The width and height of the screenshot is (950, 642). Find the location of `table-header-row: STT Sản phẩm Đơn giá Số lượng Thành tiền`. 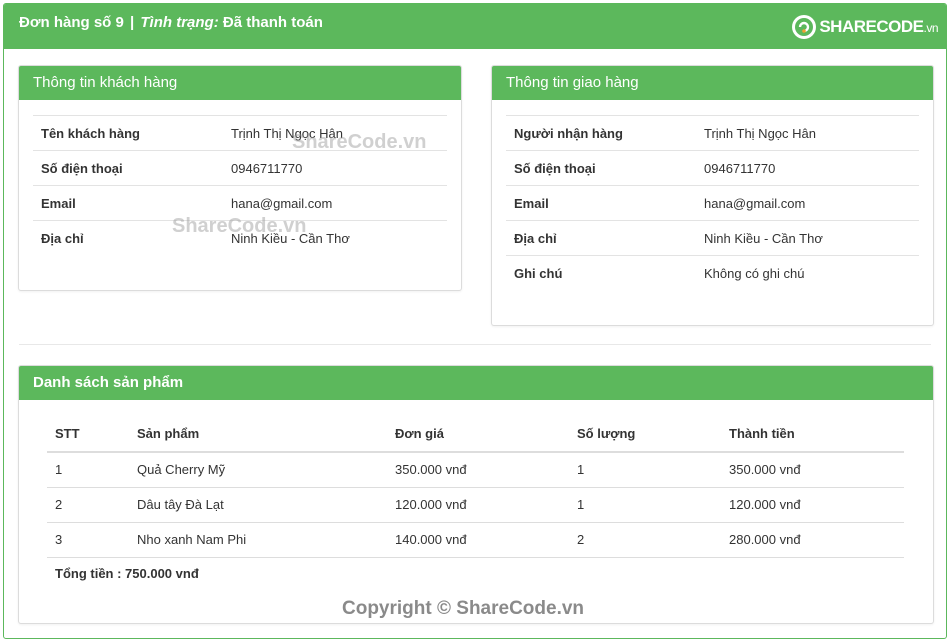

table-header-row: STT Sản phẩm Đơn giá Số lượng Thành tiền is located at coordinates (475, 434).